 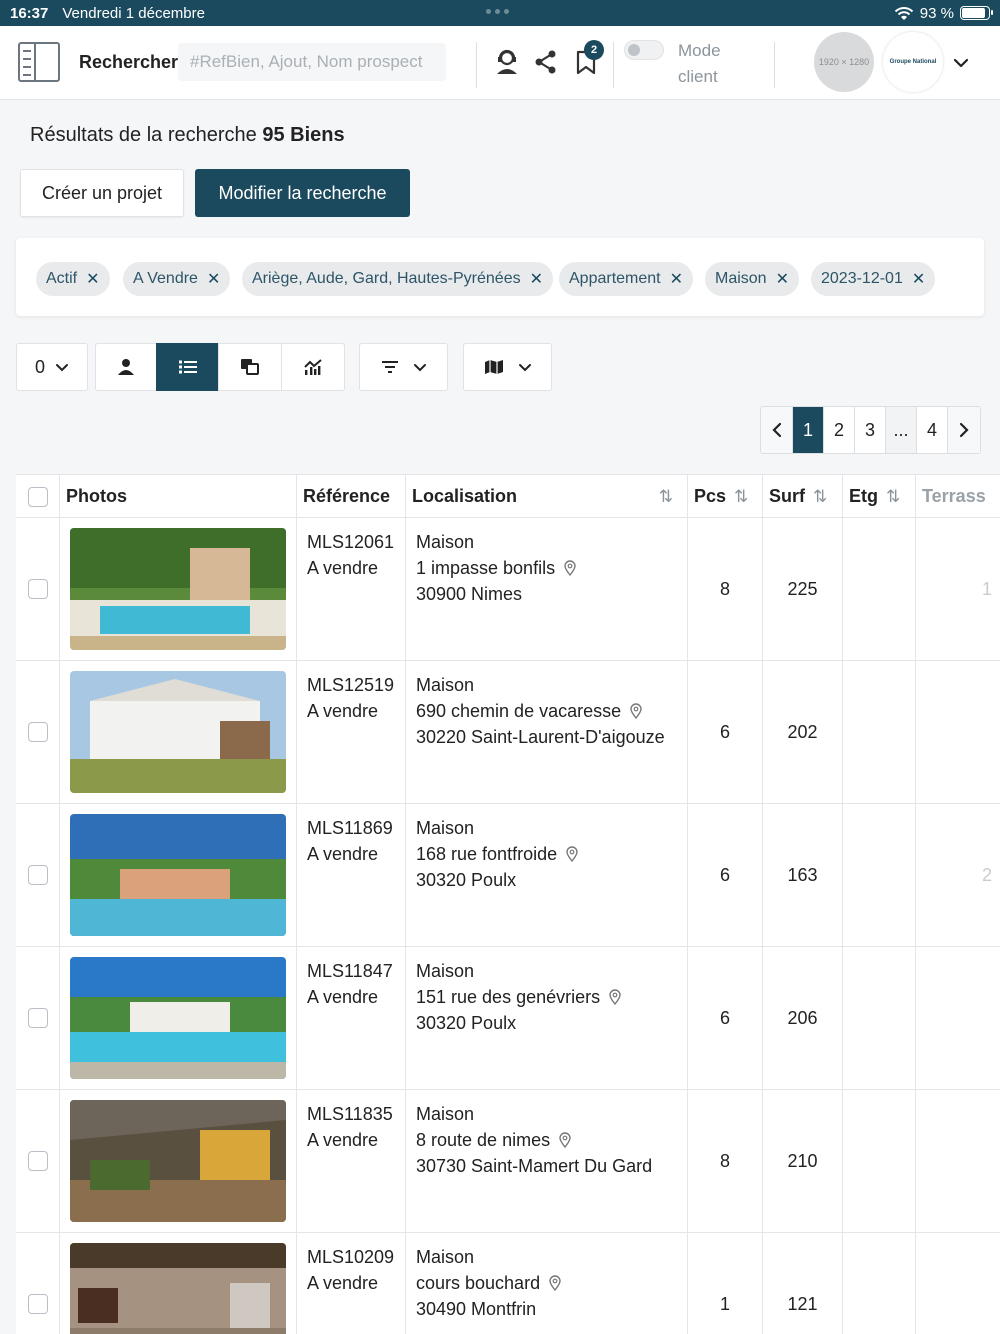 I want to click on page-button: 2, so click(x=839, y=430).